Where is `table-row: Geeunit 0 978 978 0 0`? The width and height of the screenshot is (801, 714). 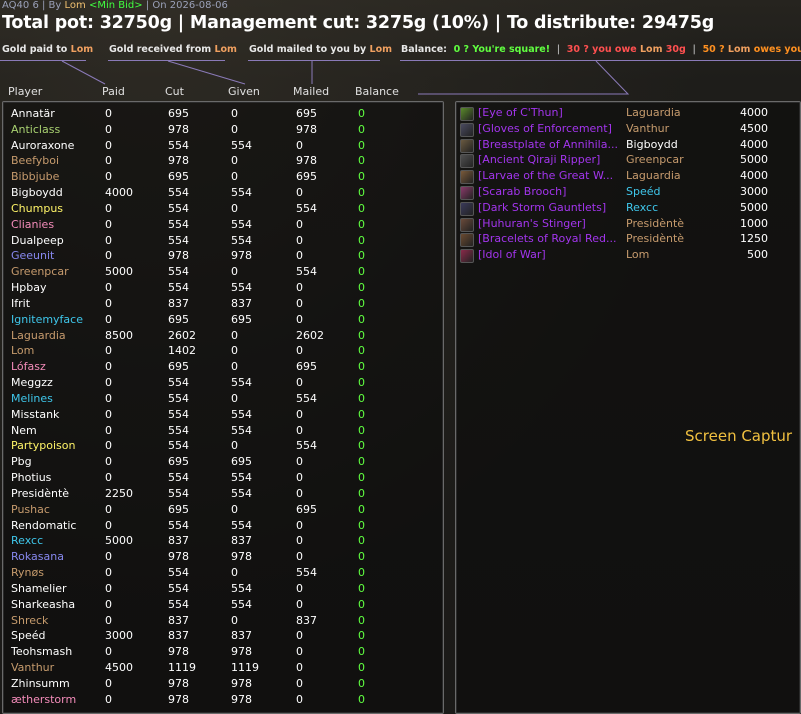 table-row: Geeunit 0 978 978 0 0 is located at coordinates (223, 257).